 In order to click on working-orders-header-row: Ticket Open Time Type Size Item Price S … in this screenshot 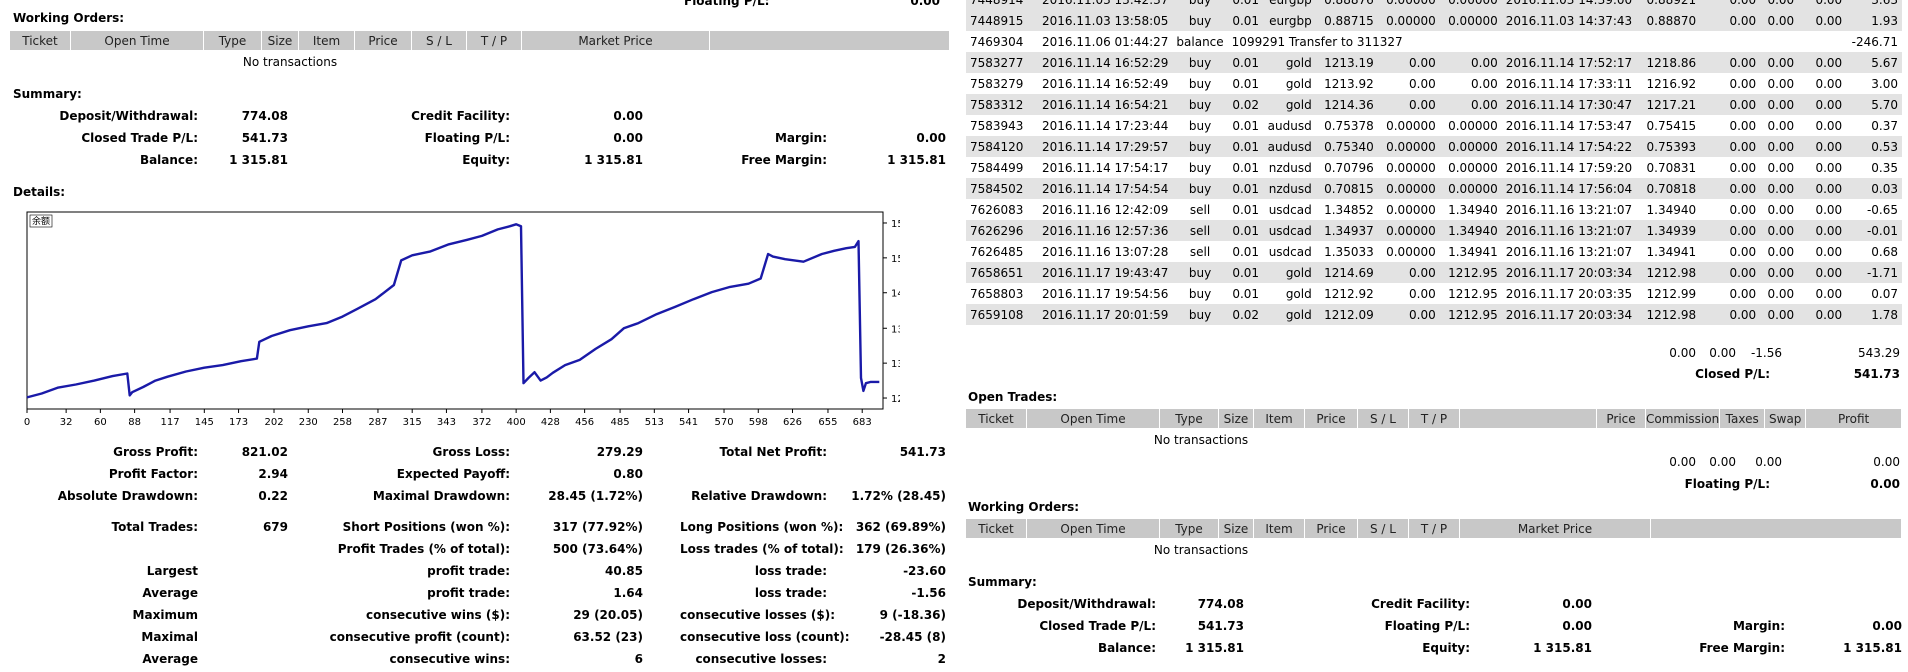, I will do `click(480, 40)`.